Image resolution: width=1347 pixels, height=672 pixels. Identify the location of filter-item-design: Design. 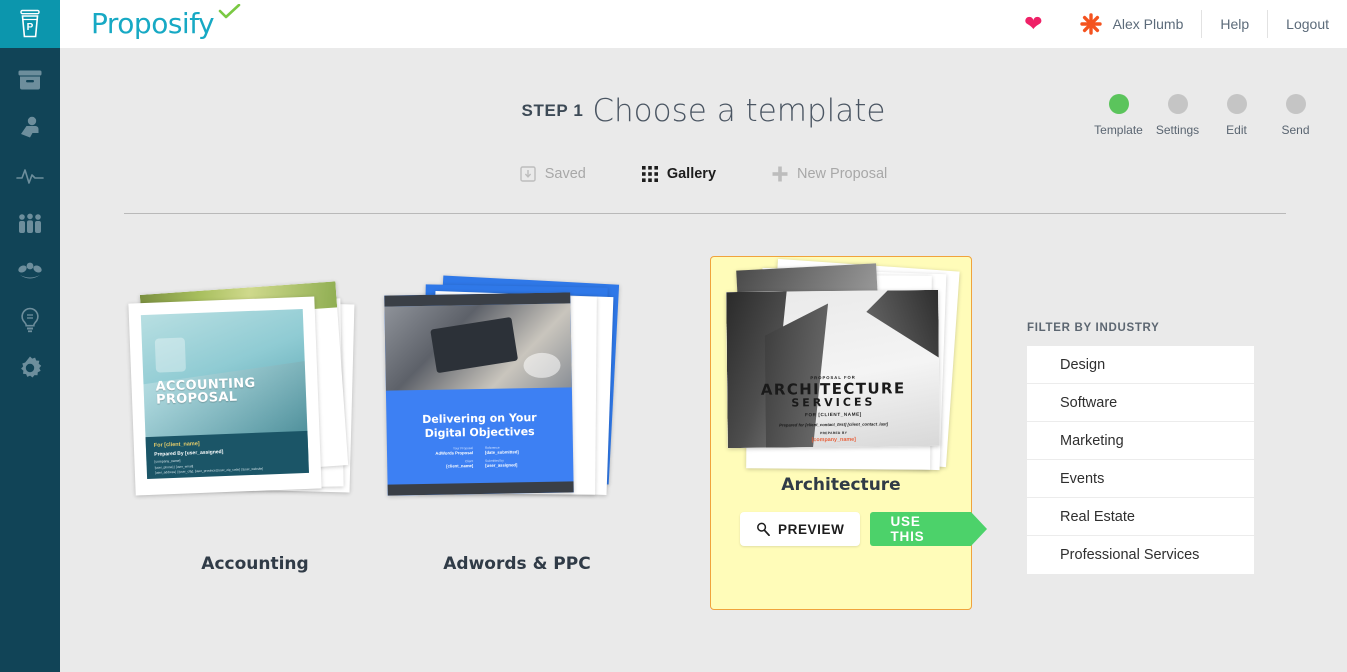
(1140, 365).